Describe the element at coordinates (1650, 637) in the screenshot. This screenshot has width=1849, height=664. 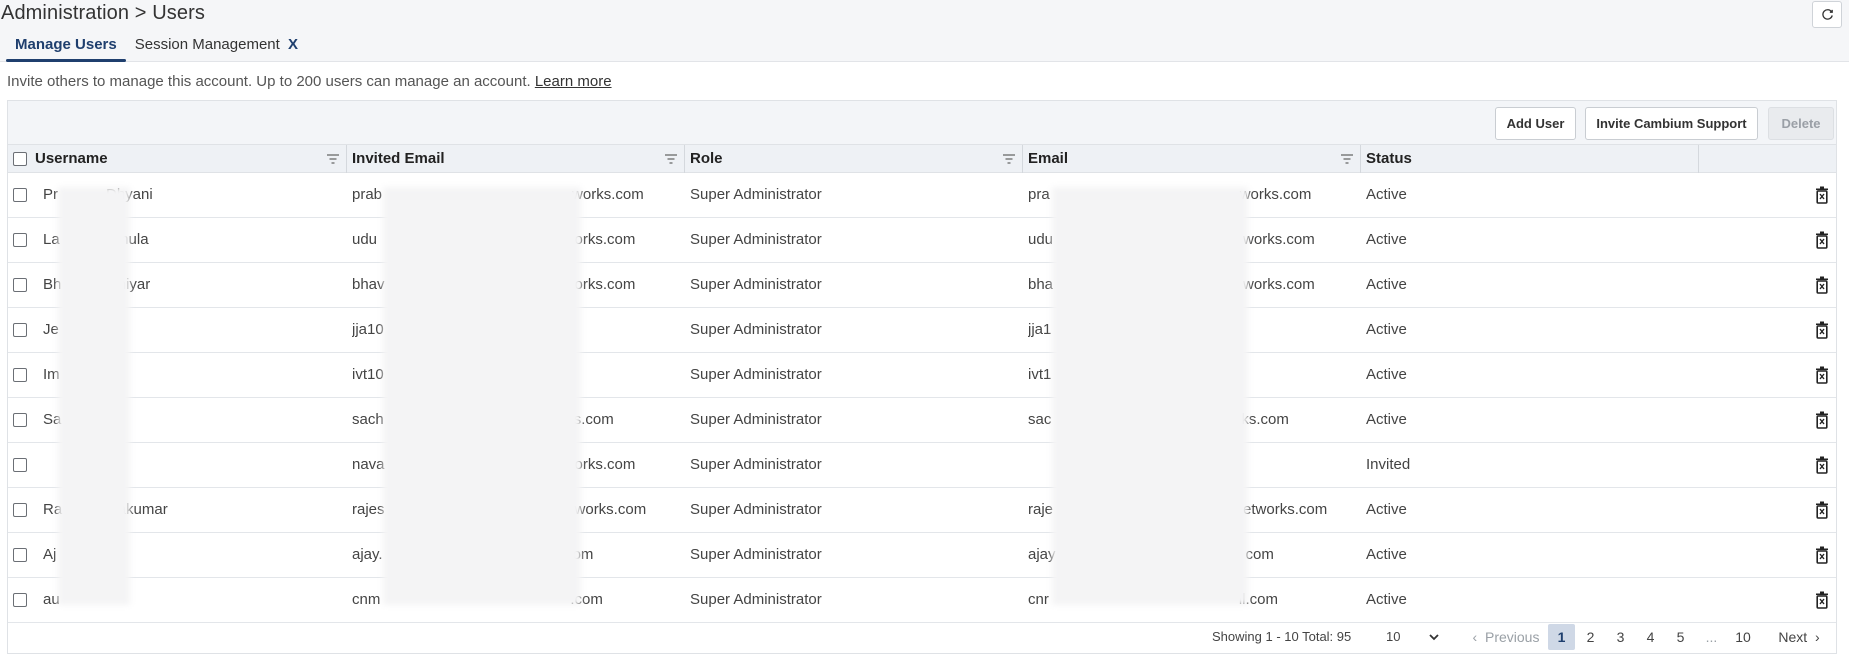
I see `page-button-4: 4` at that location.